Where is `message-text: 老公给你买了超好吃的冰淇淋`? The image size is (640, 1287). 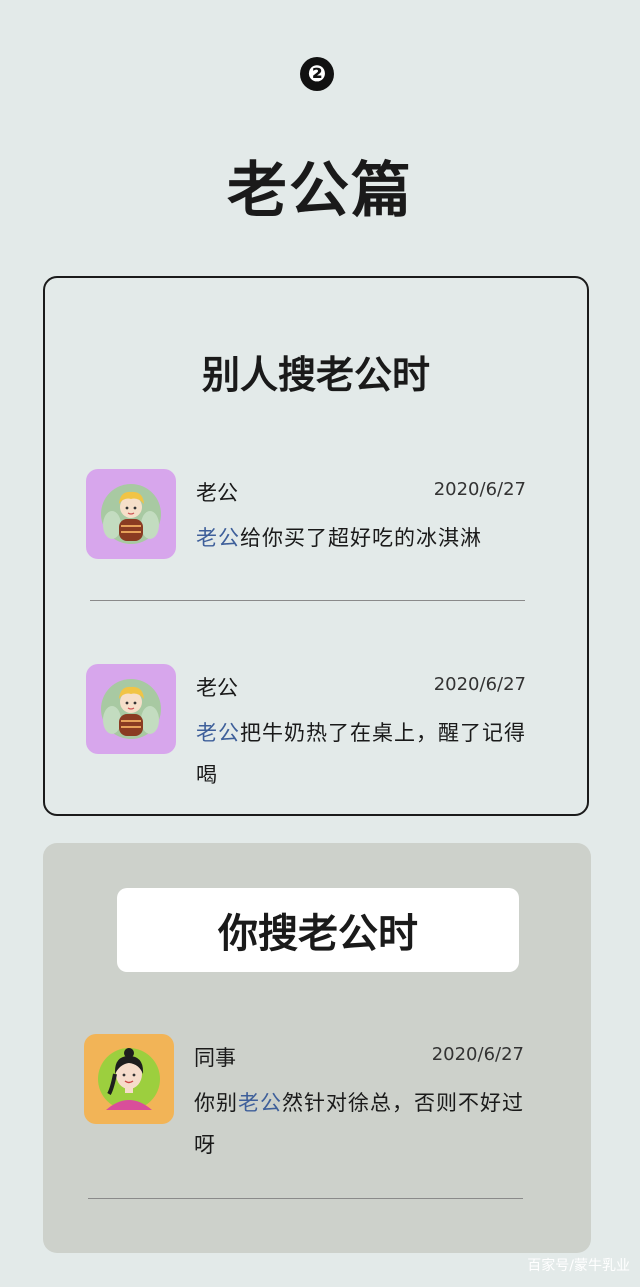
message-text: 老公给你买了超好吃的冰淇淋 is located at coordinates (361, 538).